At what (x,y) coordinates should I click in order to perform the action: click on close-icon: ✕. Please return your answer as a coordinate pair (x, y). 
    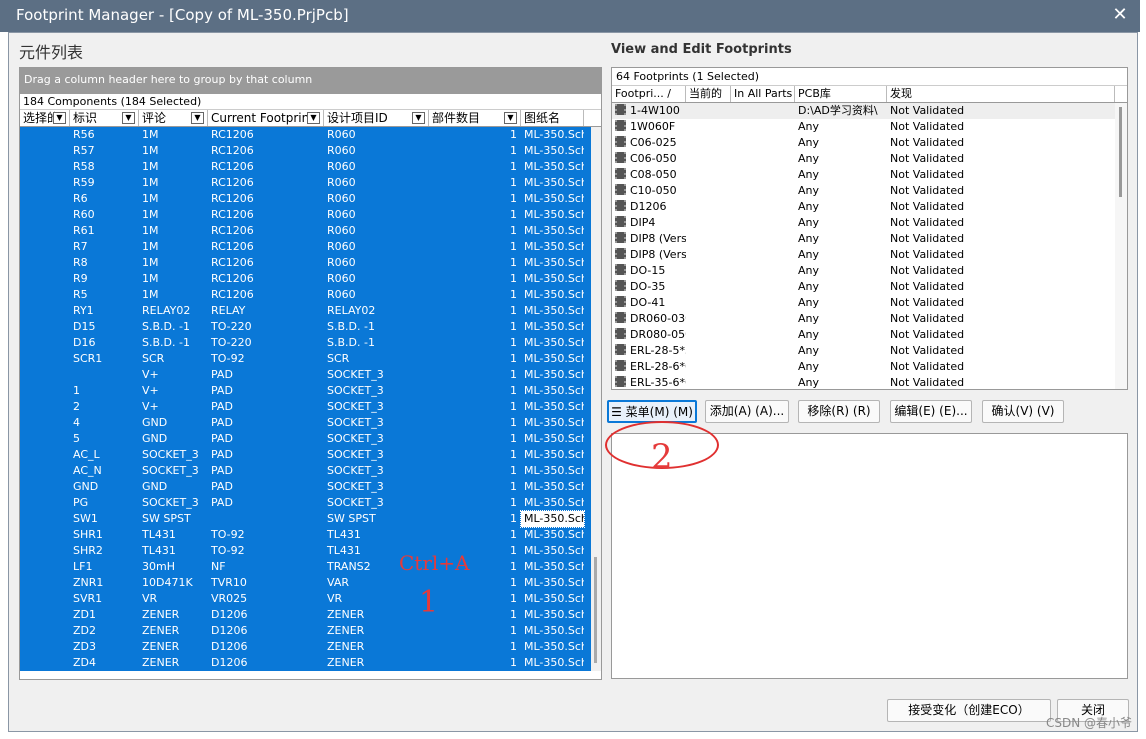
    Looking at the image, I should click on (1120, 16).